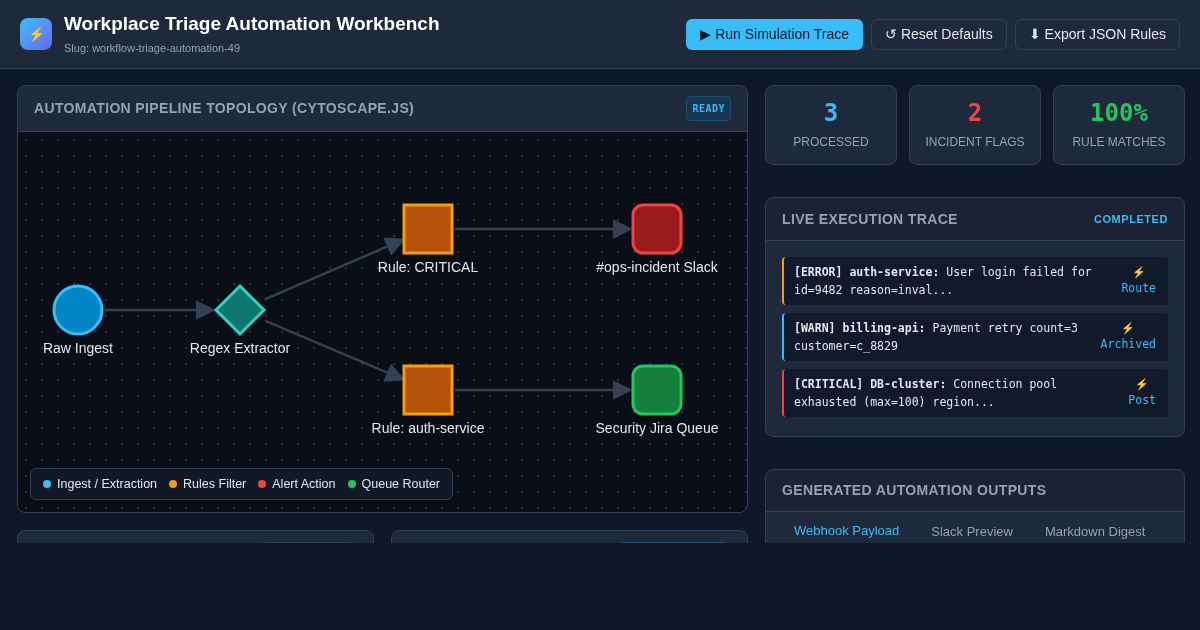 This screenshot has width=1200, height=630. Describe the element at coordinates (657, 267) in the screenshot. I see `node-label: #ops-incident Slack` at that location.